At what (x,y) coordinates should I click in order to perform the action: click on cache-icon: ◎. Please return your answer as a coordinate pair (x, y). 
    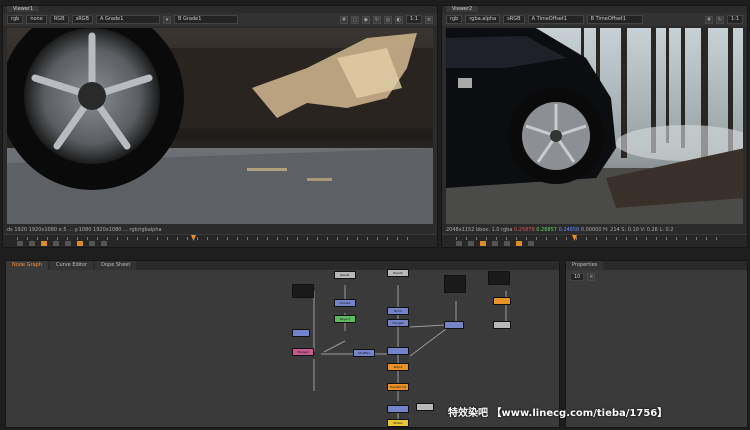
    Looking at the image, I should click on (387, 19).